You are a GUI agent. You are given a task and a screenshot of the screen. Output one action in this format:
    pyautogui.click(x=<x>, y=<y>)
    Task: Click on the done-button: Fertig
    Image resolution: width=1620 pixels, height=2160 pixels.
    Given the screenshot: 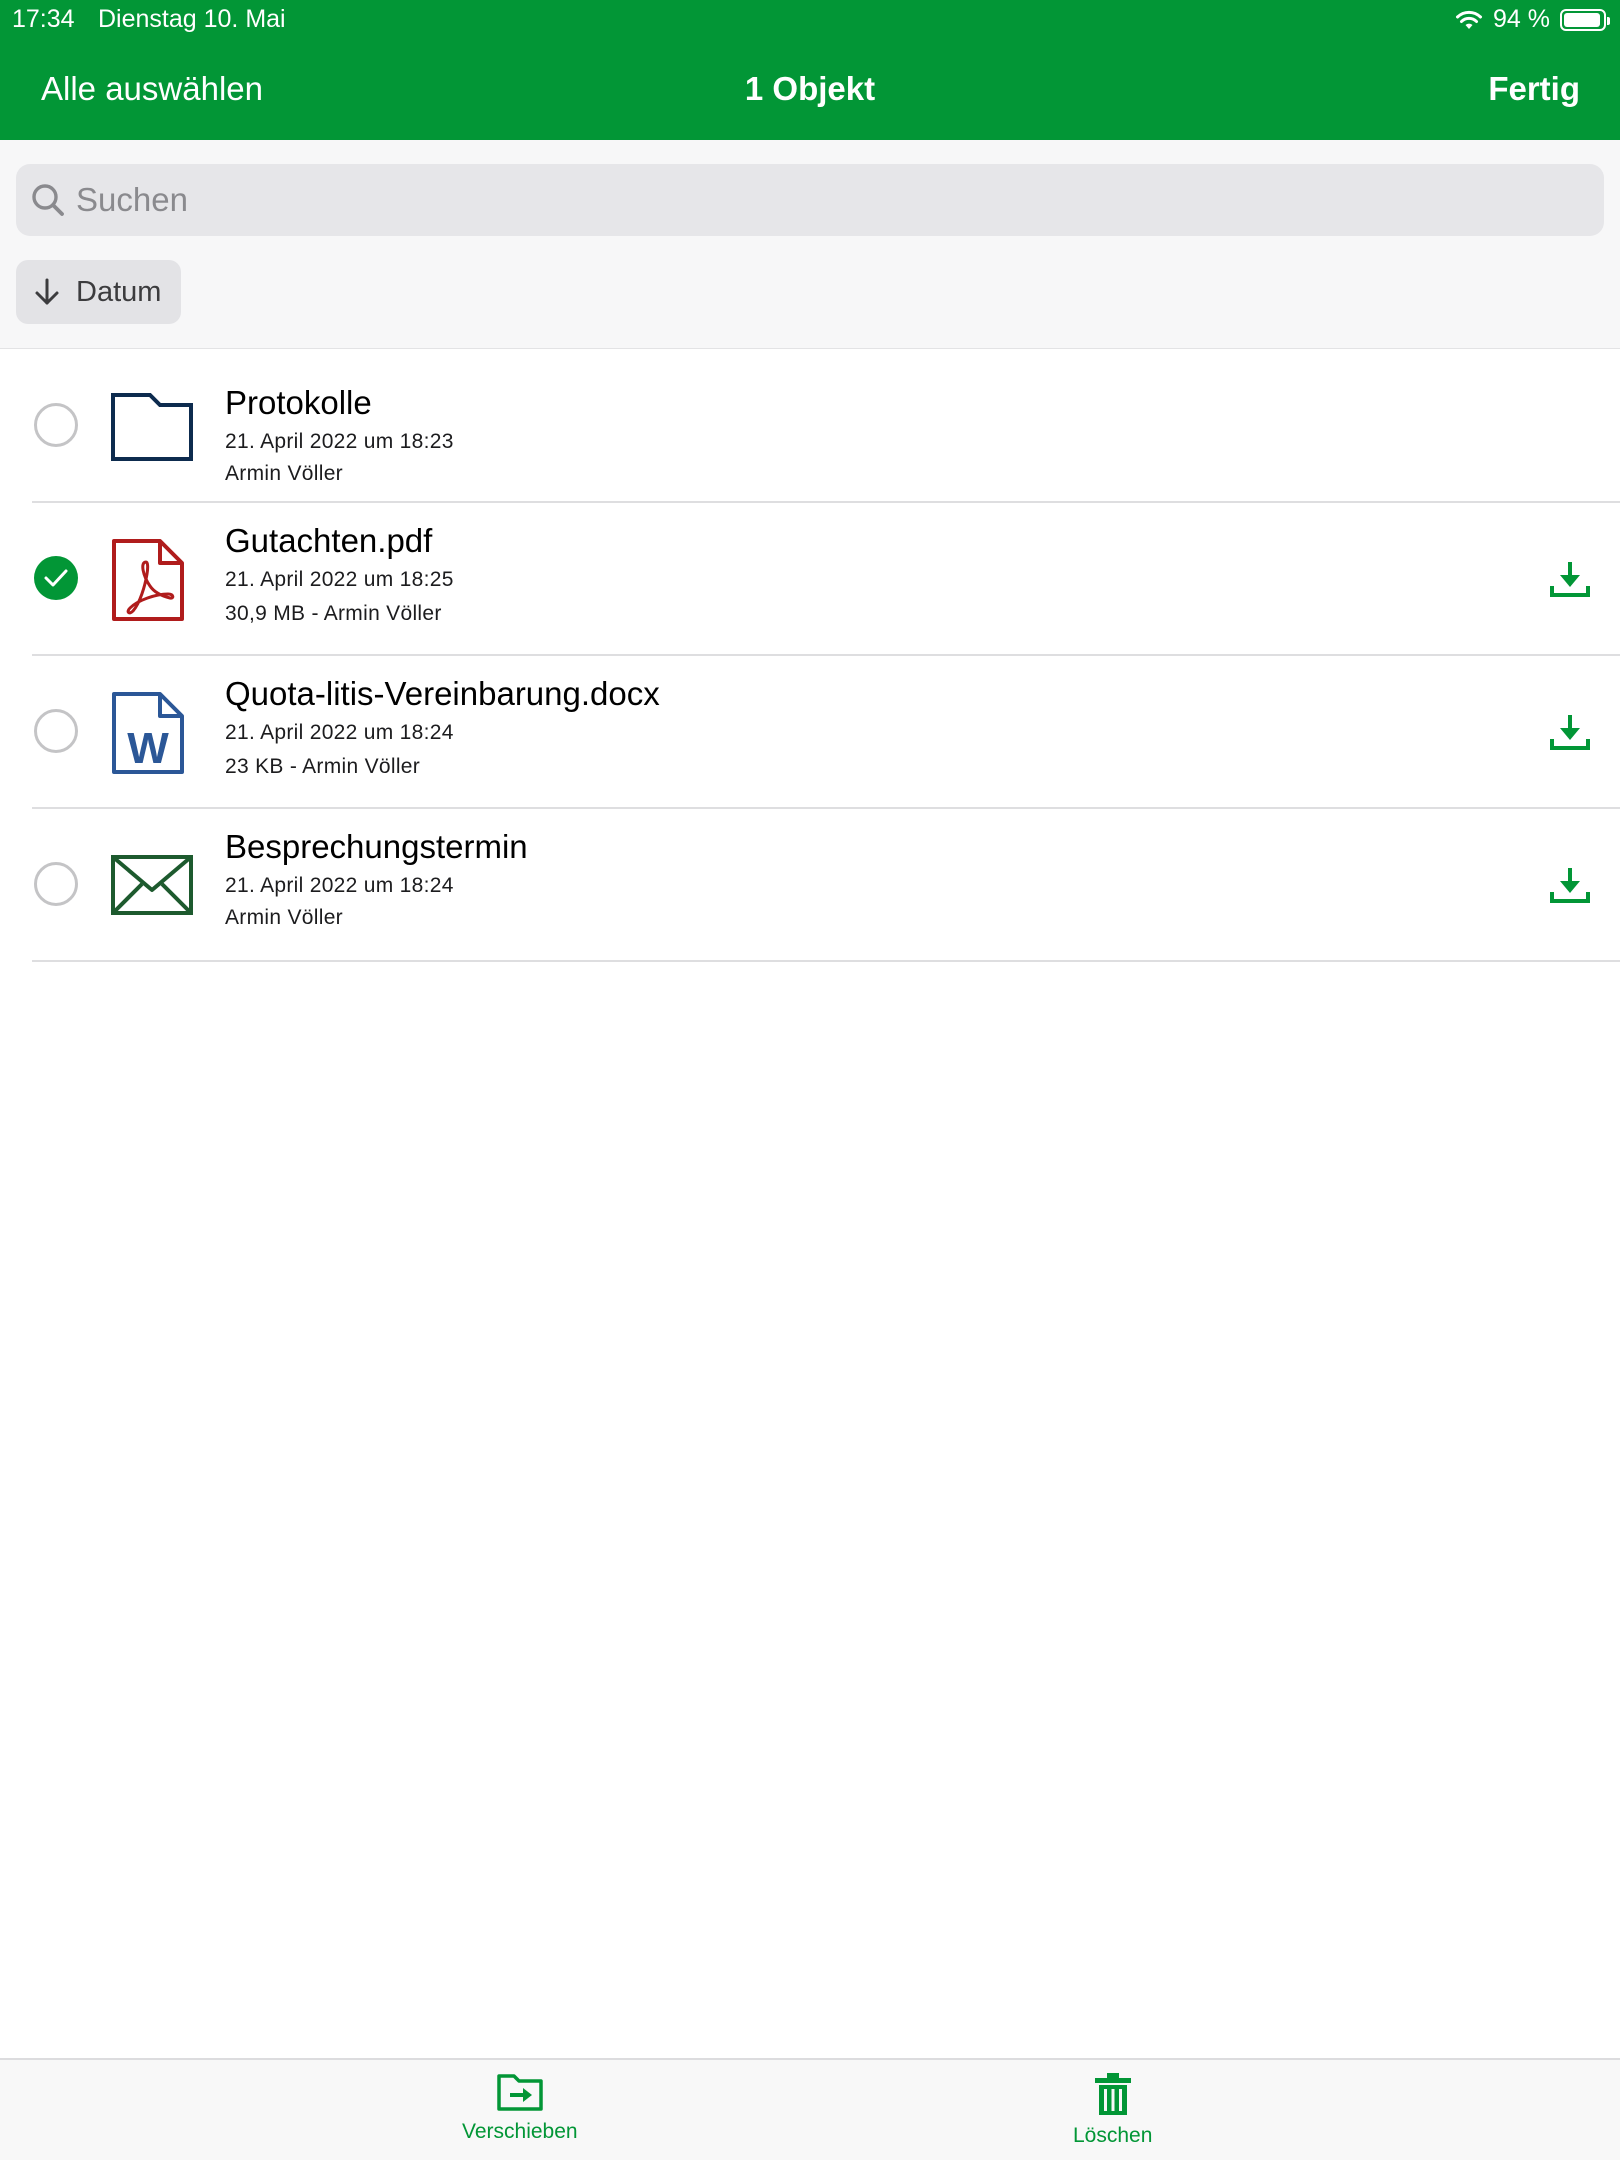 What is the action you would take?
    pyautogui.click(x=1534, y=89)
    